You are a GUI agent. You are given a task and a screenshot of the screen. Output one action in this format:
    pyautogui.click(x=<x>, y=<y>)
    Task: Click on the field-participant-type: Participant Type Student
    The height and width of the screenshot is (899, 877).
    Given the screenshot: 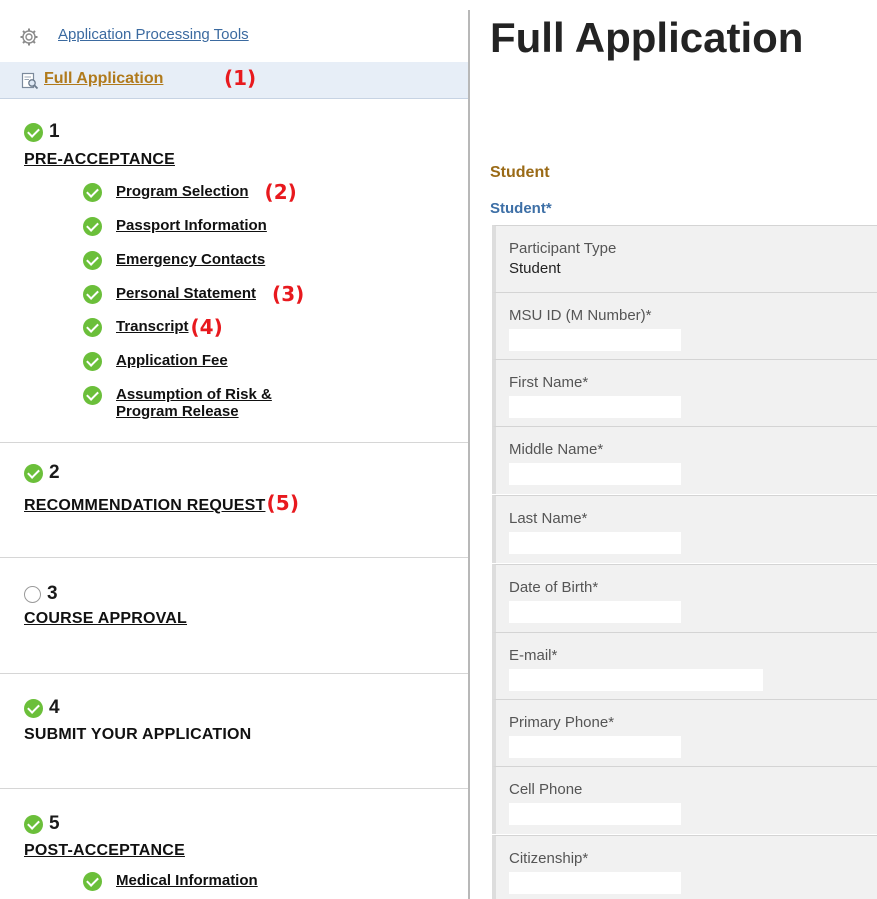 What is the action you would take?
    pyautogui.click(x=684, y=259)
    